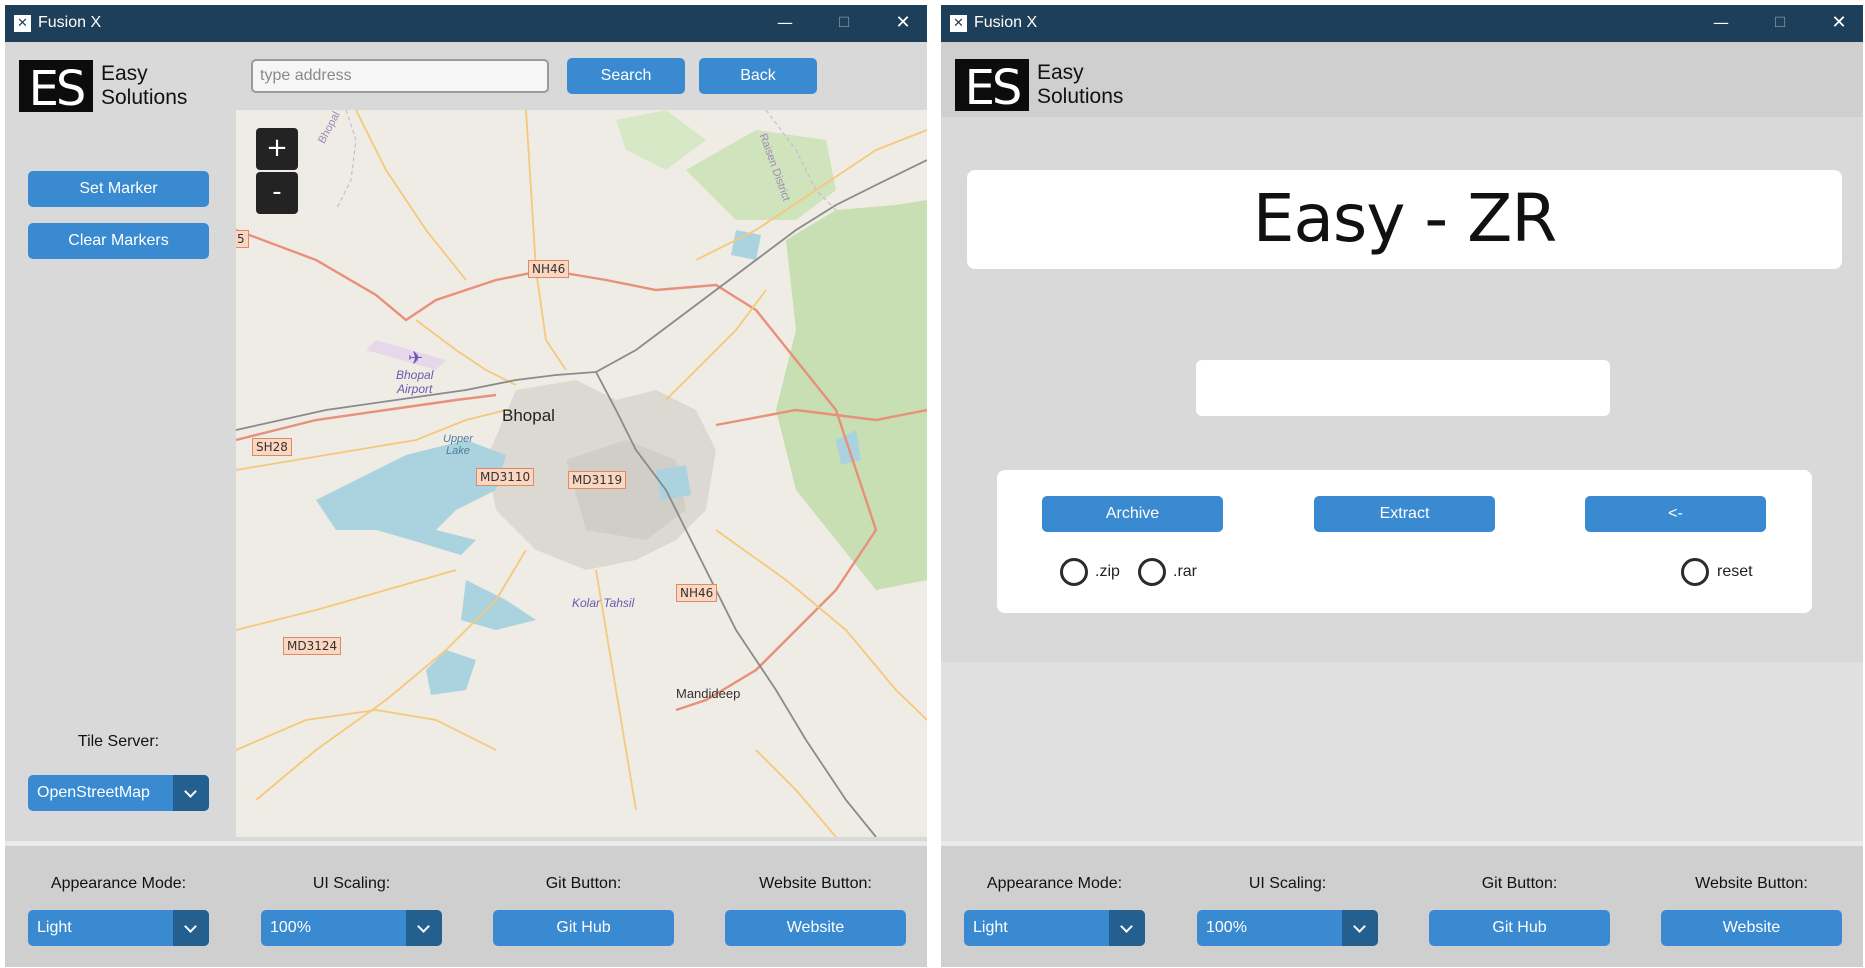 This screenshot has height=968, width=1865. Describe the element at coordinates (1402, 751) in the screenshot. I see `empty-area` at that location.